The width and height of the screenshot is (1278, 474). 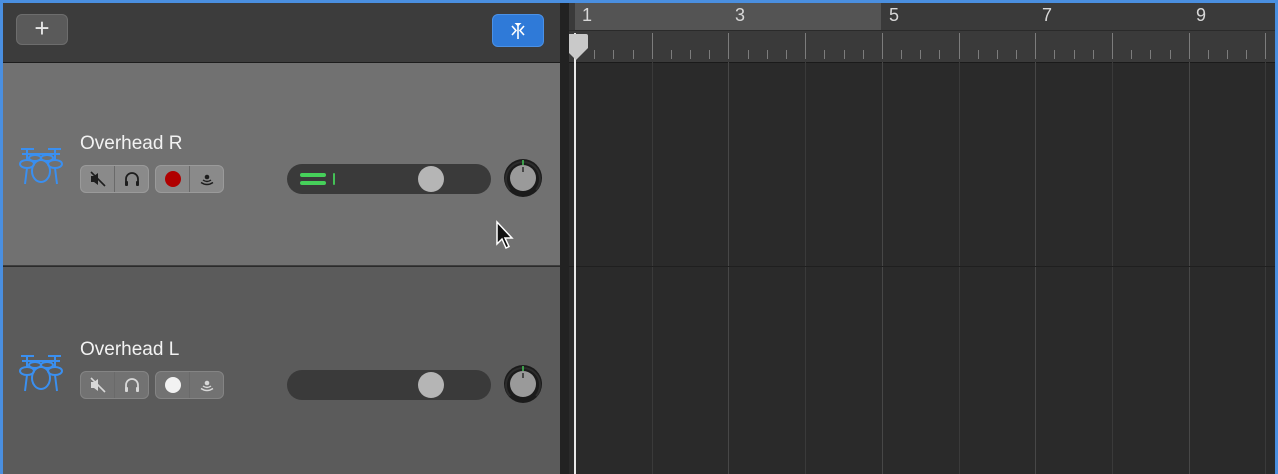 I want to click on level-meter, so click(x=313, y=181).